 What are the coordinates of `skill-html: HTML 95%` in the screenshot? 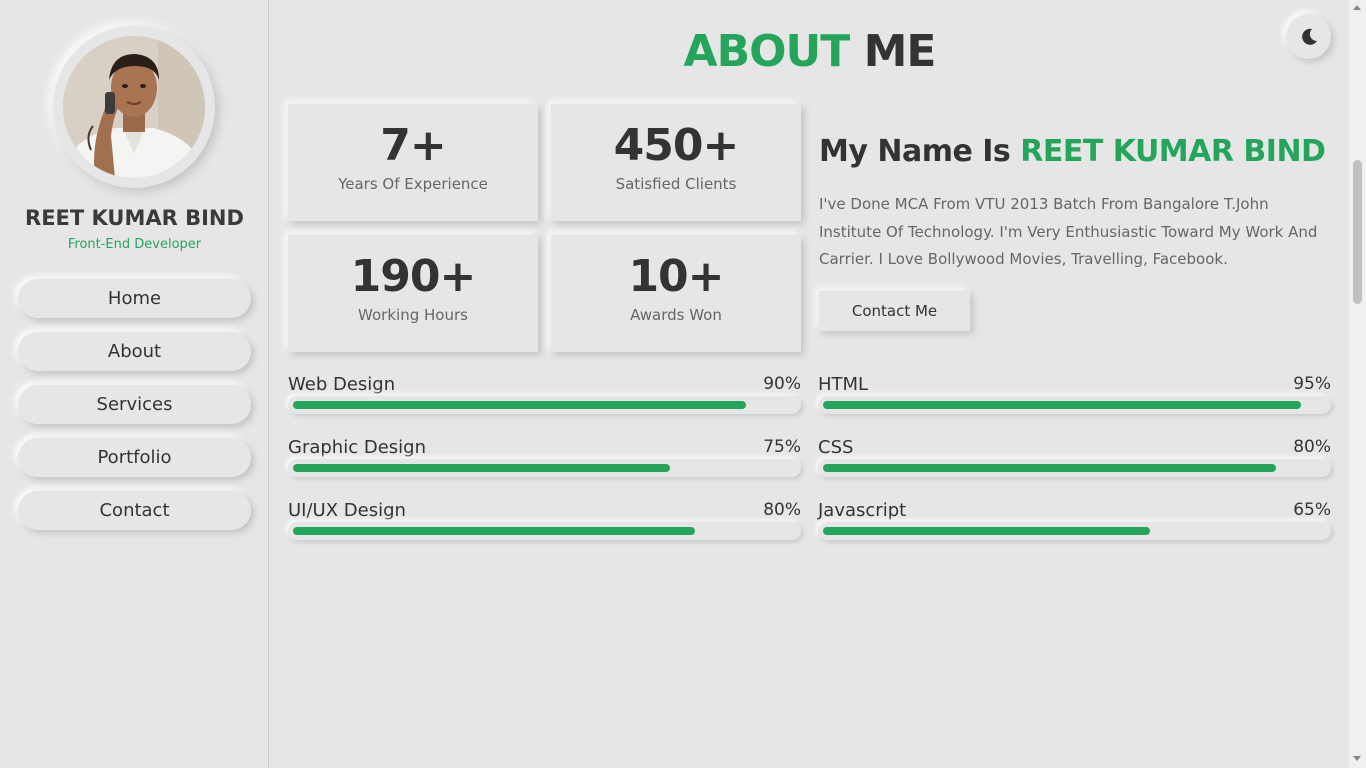 It's located at (1074, 404).